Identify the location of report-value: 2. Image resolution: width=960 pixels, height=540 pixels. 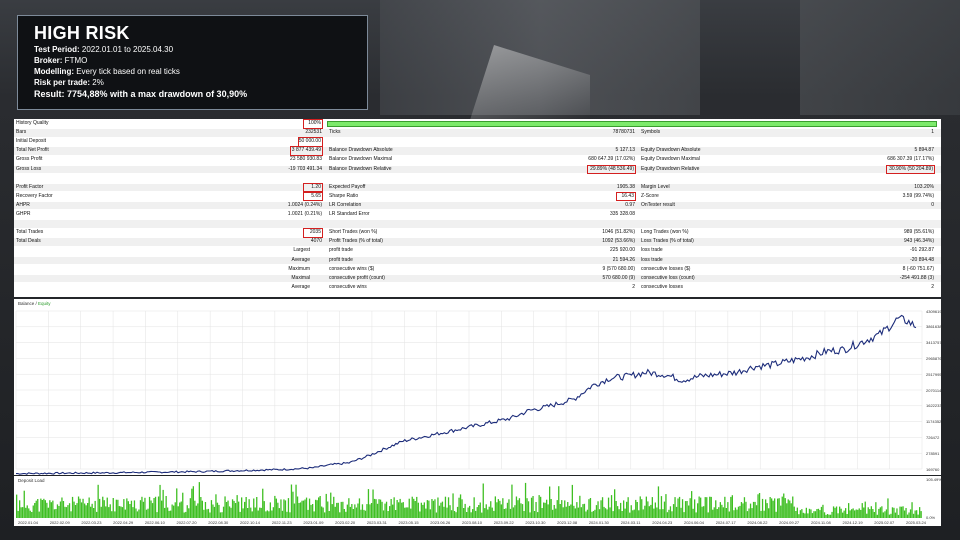
(633, 286).